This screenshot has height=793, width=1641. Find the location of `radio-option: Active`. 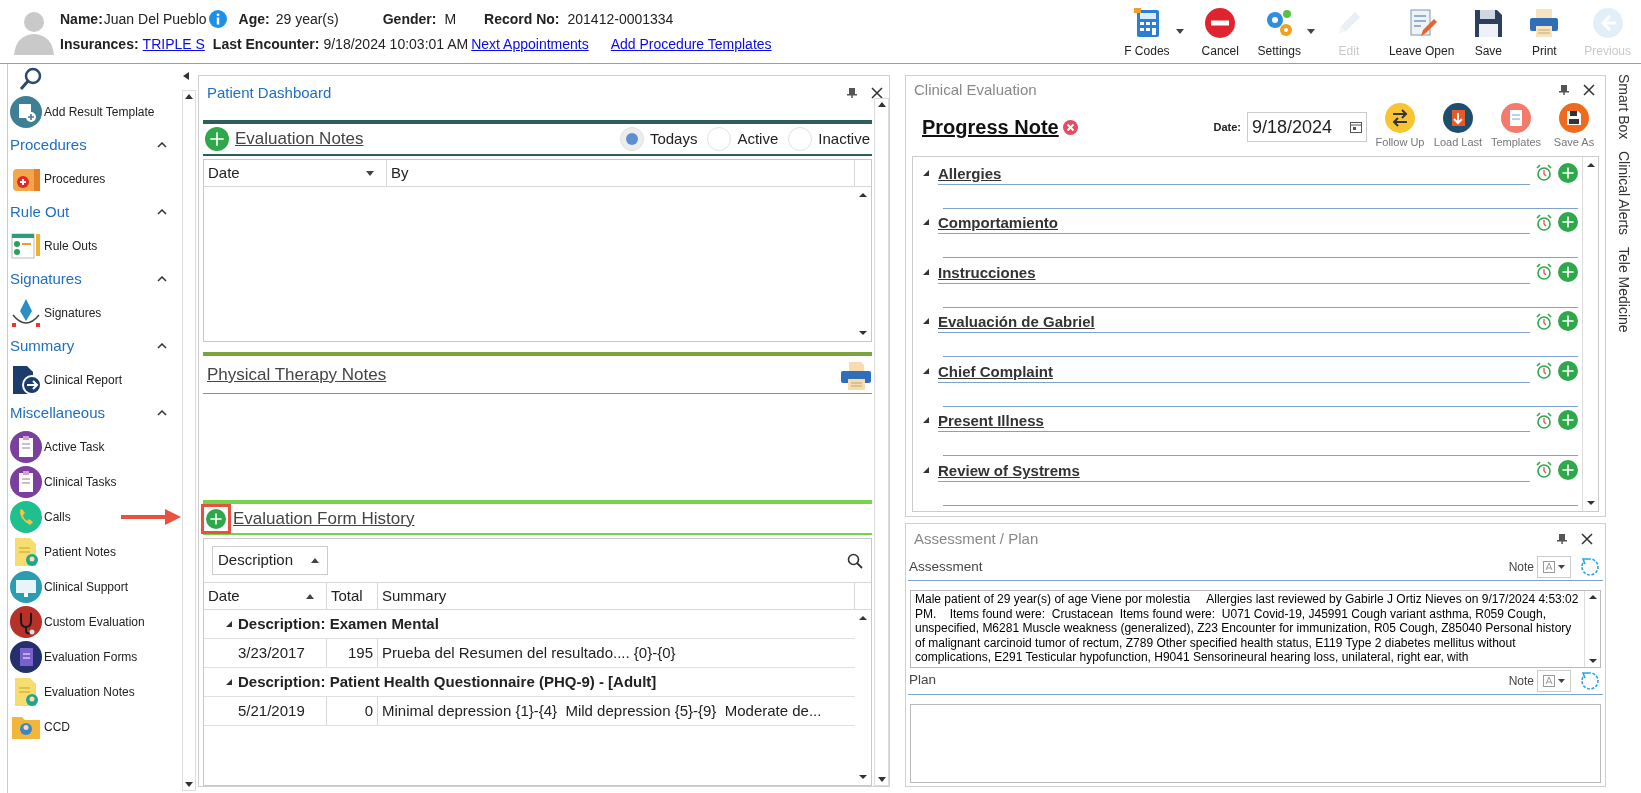

radio-option: Active is located at coordinates (743, 139).